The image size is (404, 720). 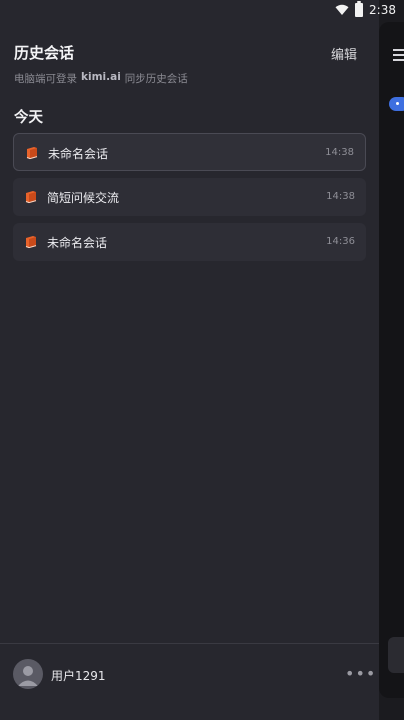 I want to click on section-heading-today: 今天, so click(x=28, y=118).